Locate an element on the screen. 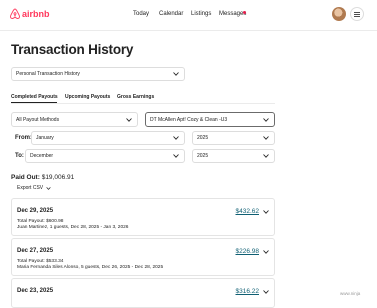 The image size is (377, 308). paid-out-value: $19,006.91 is located at coordinates (58, 177).